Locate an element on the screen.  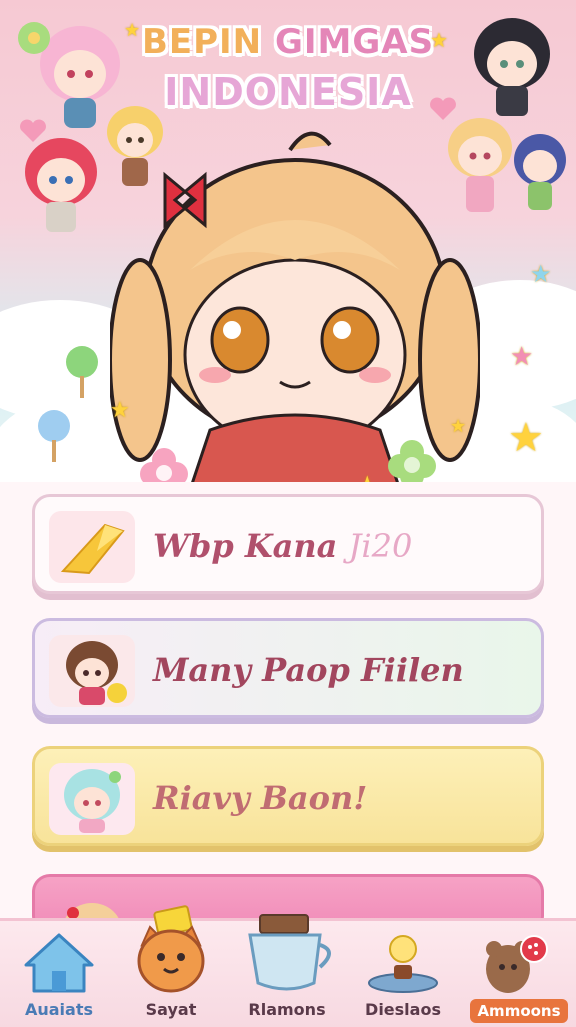
red-hair-chibi is located at coordinates (61, 185).